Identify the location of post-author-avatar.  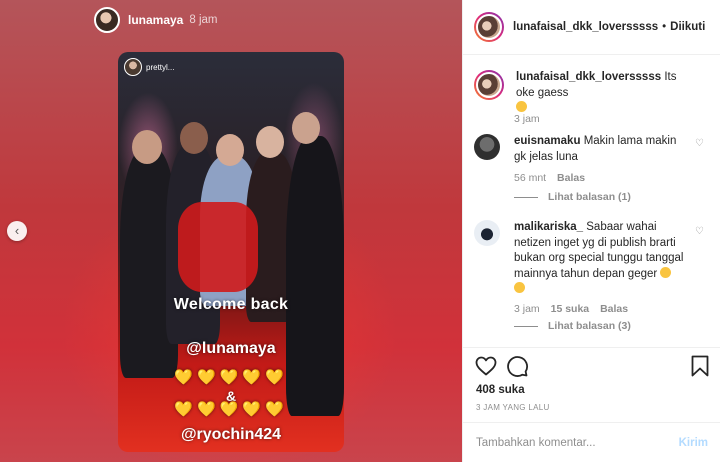
(489, 27).